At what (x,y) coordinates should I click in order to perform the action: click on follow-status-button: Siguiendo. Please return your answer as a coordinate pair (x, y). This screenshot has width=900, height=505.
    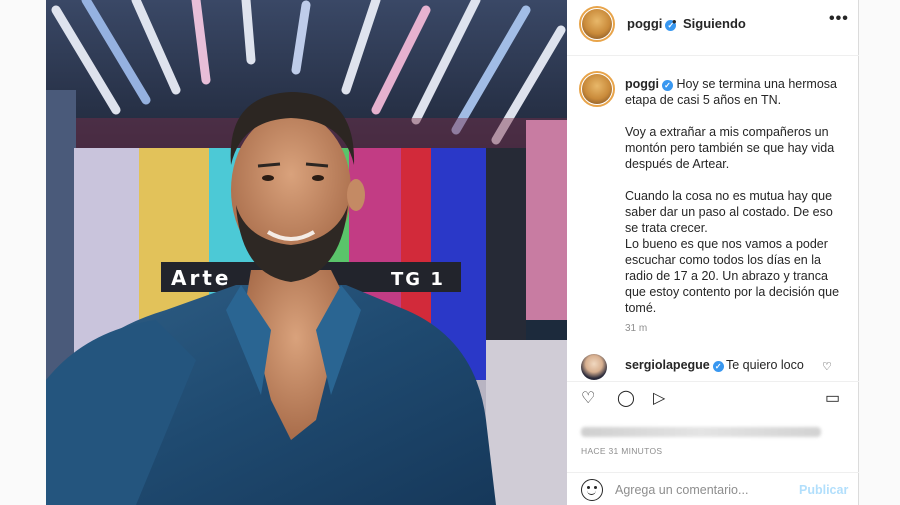
    Looking at the image, I should click on (714, 23).